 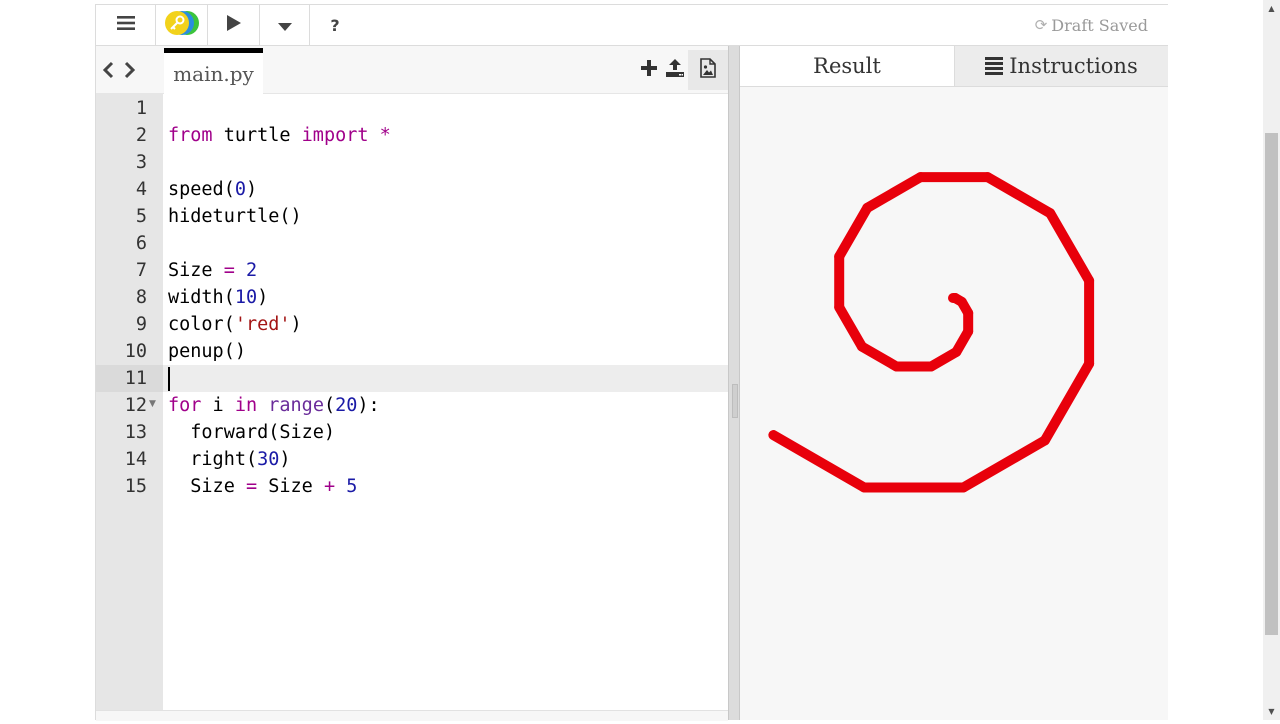 What do you see at coordinates (190, 135) in the screenshot?
I see `code-token: from` at bounding box center [190, 135].